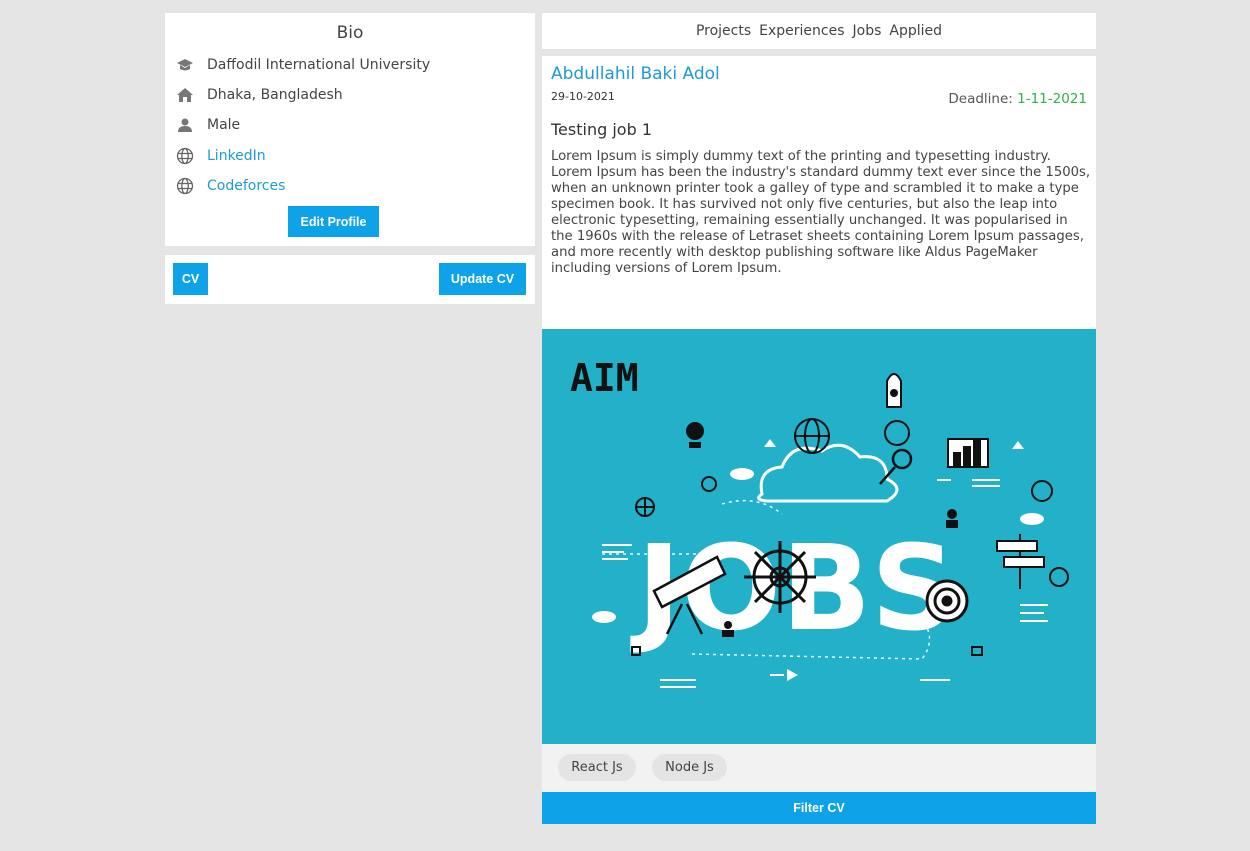  I want to click on nav-experiences: Experiences, so click(801, 31).